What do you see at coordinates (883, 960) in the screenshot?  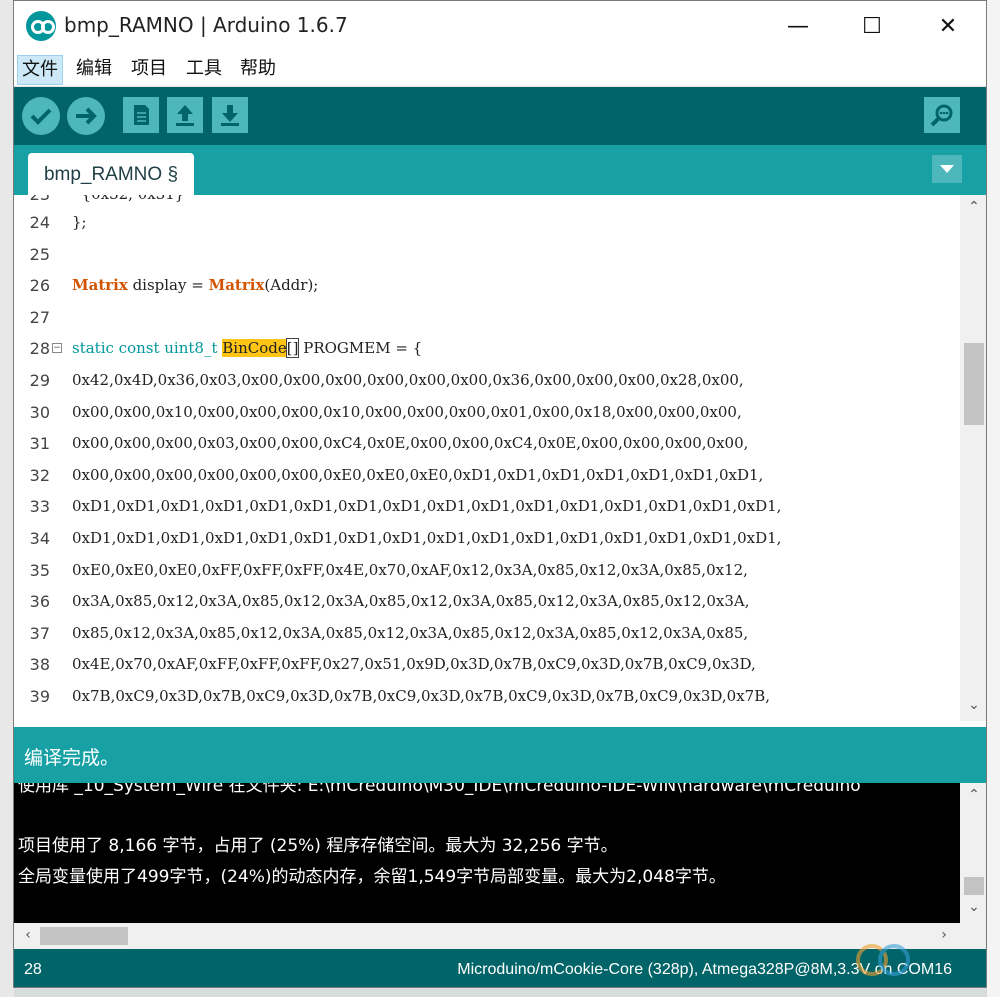 I see `watermark-logo-icon` at bounding box center [883, 960].